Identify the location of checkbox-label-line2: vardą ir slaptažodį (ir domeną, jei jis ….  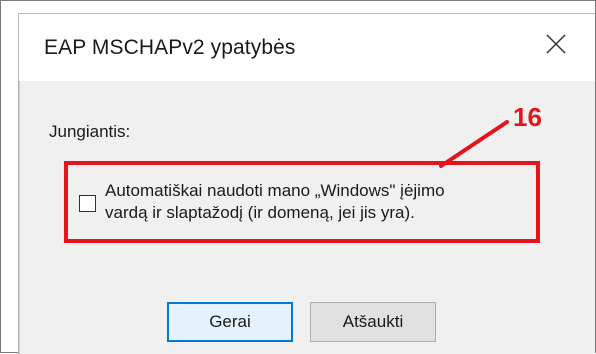
(260, 212).